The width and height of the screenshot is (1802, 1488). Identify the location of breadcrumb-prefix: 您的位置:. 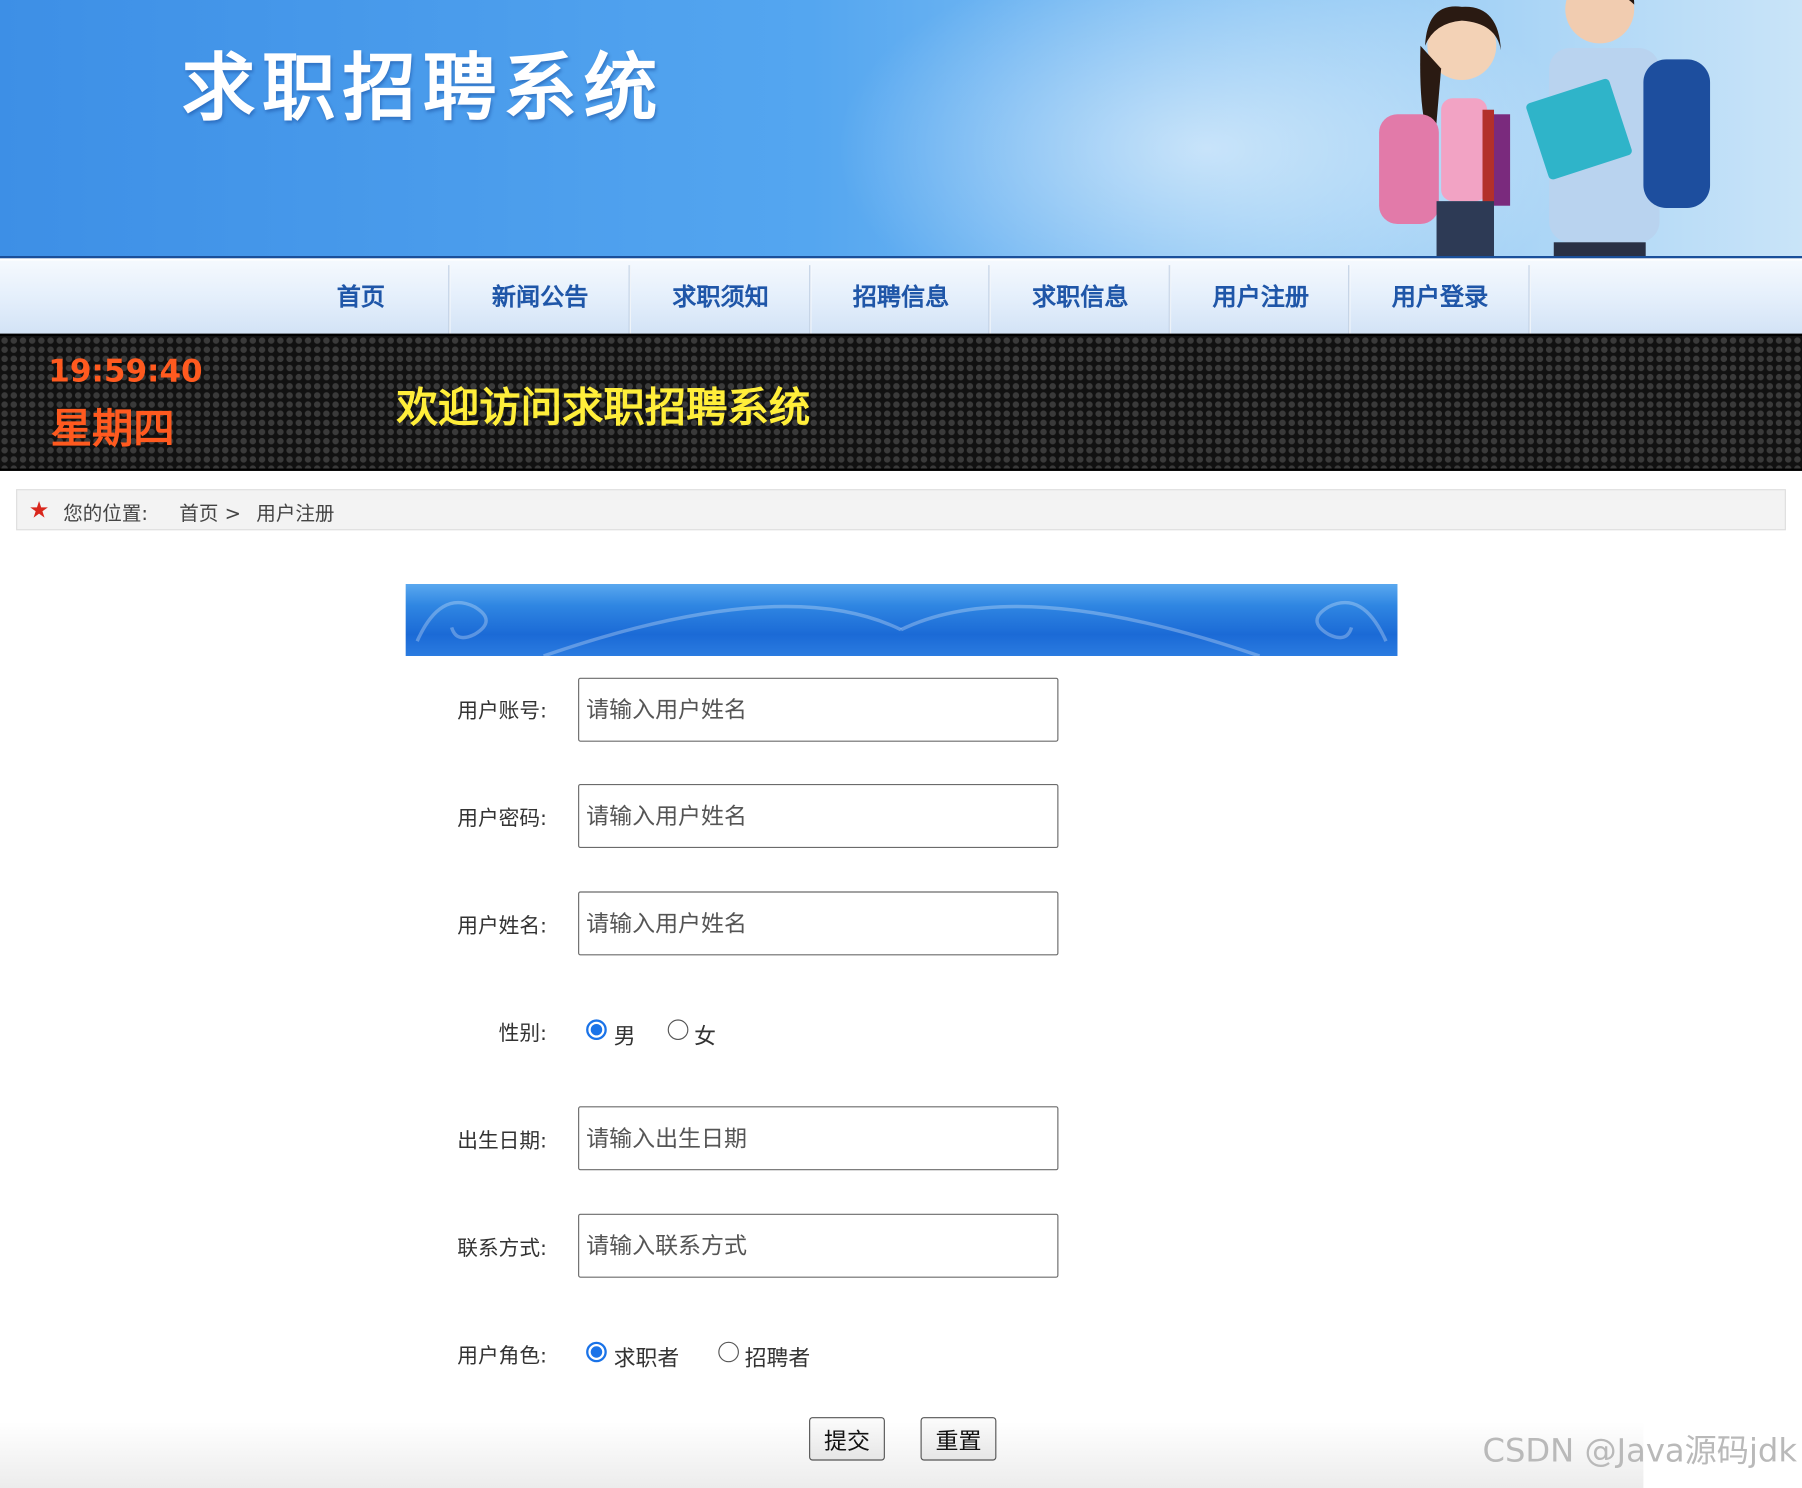
(105, 514).